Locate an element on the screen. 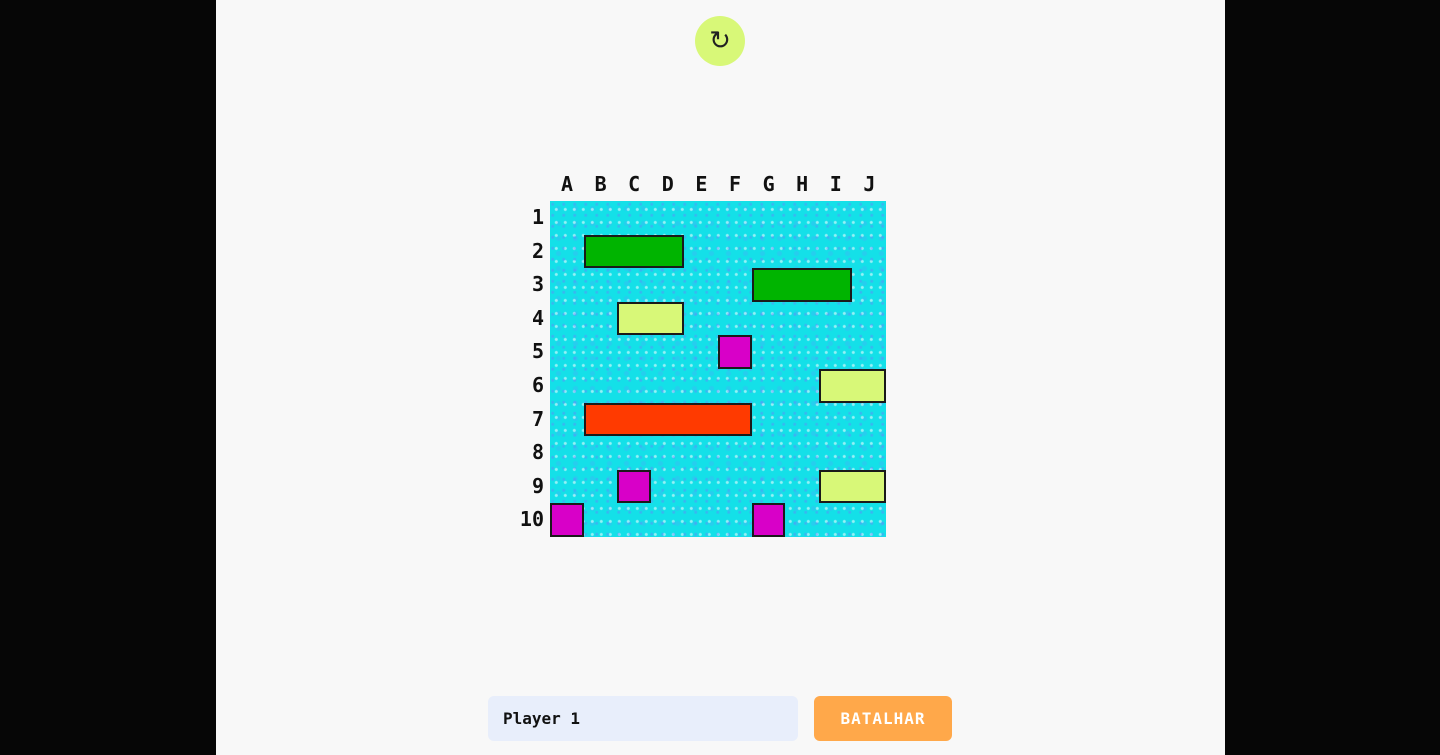 This screenshot has width=1440, height=755. row-label-8: 8 is located at coordinates (537, 452).